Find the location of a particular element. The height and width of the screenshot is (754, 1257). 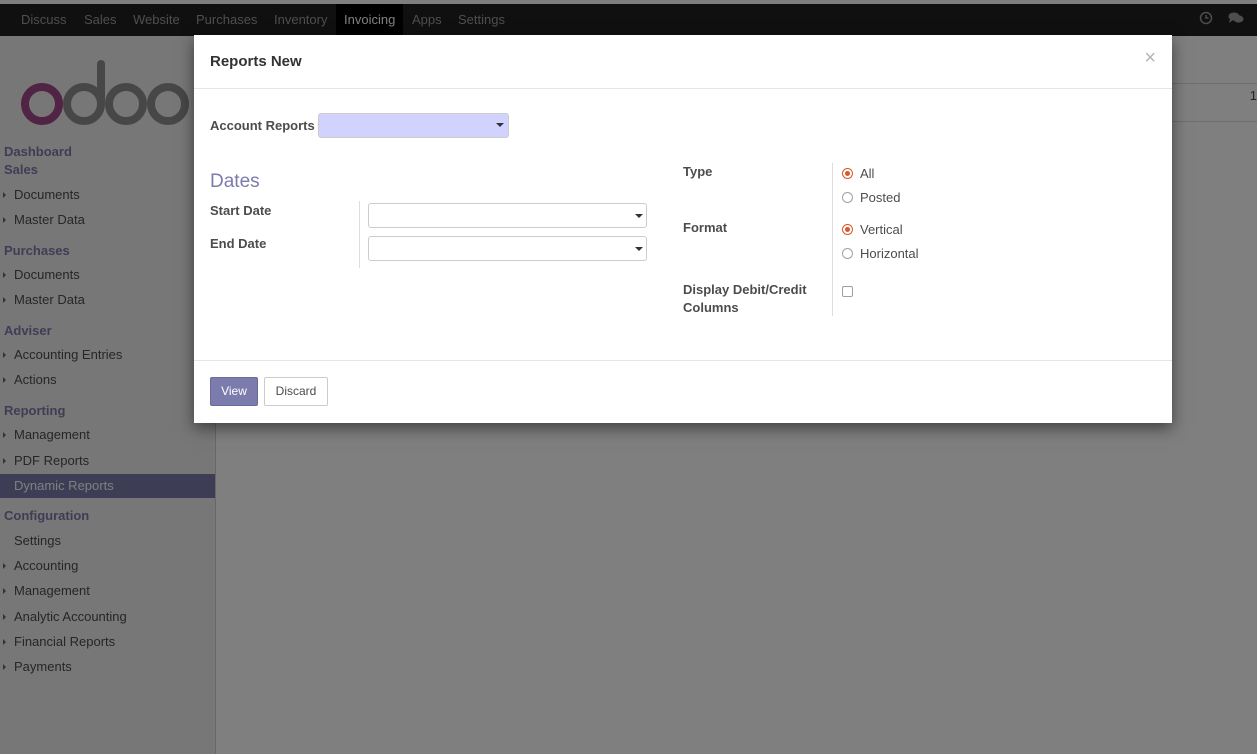

close-icon: × is located at coordinates (1150, 58).